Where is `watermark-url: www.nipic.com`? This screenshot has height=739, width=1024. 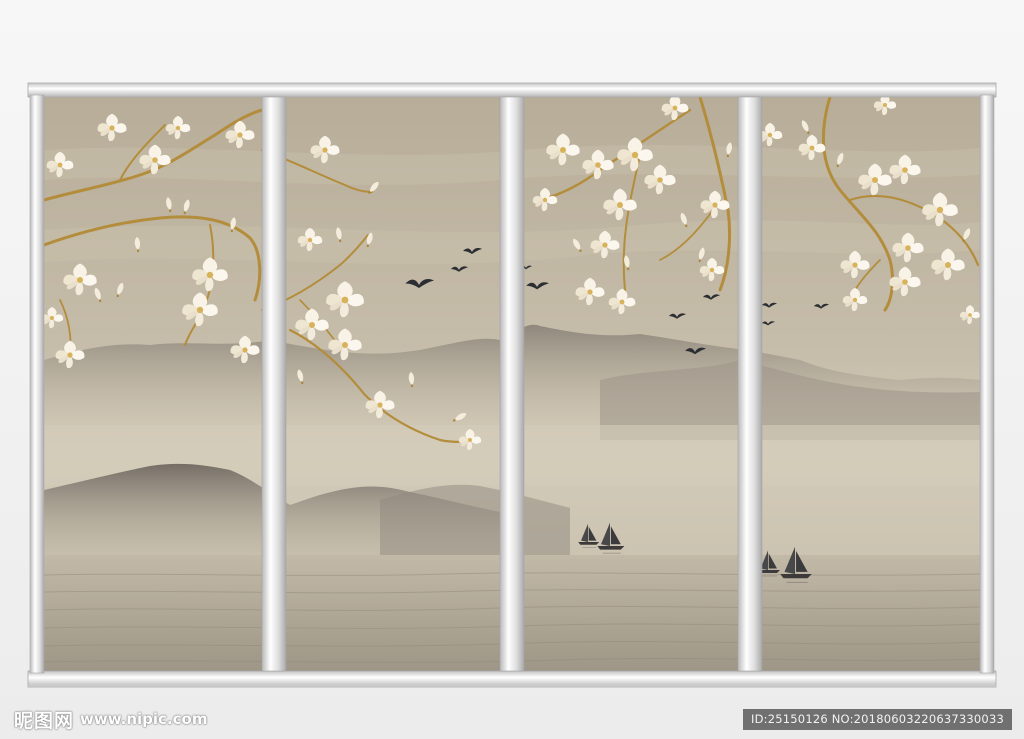
watermark-url: www.nipic.com is located at coordinates (144, 719).